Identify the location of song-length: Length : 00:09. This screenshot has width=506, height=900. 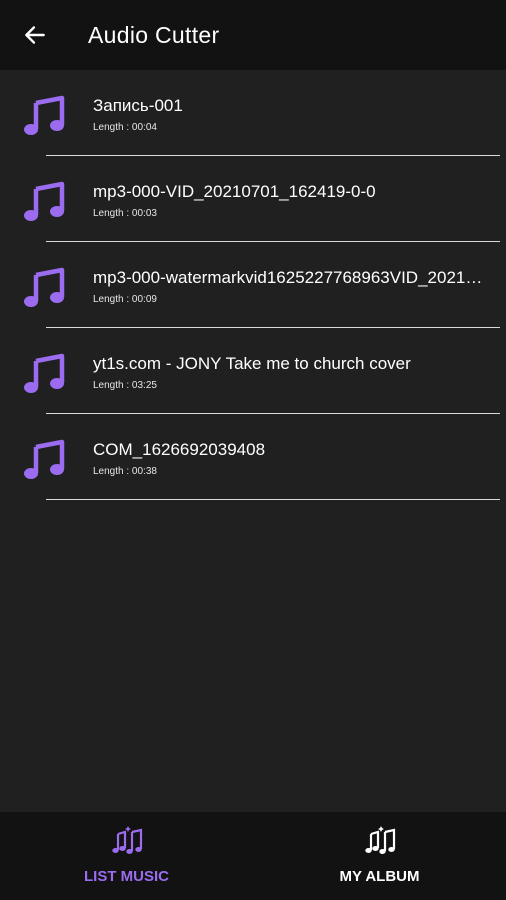
(125, 299).